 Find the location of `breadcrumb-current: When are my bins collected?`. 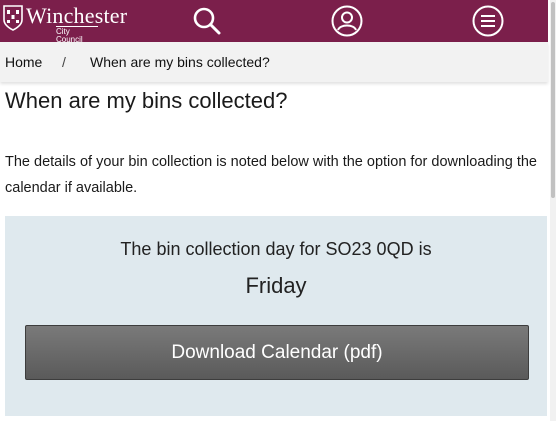

breadcrumb-current: When are my bins collected? is located at coordinates (180, 62).